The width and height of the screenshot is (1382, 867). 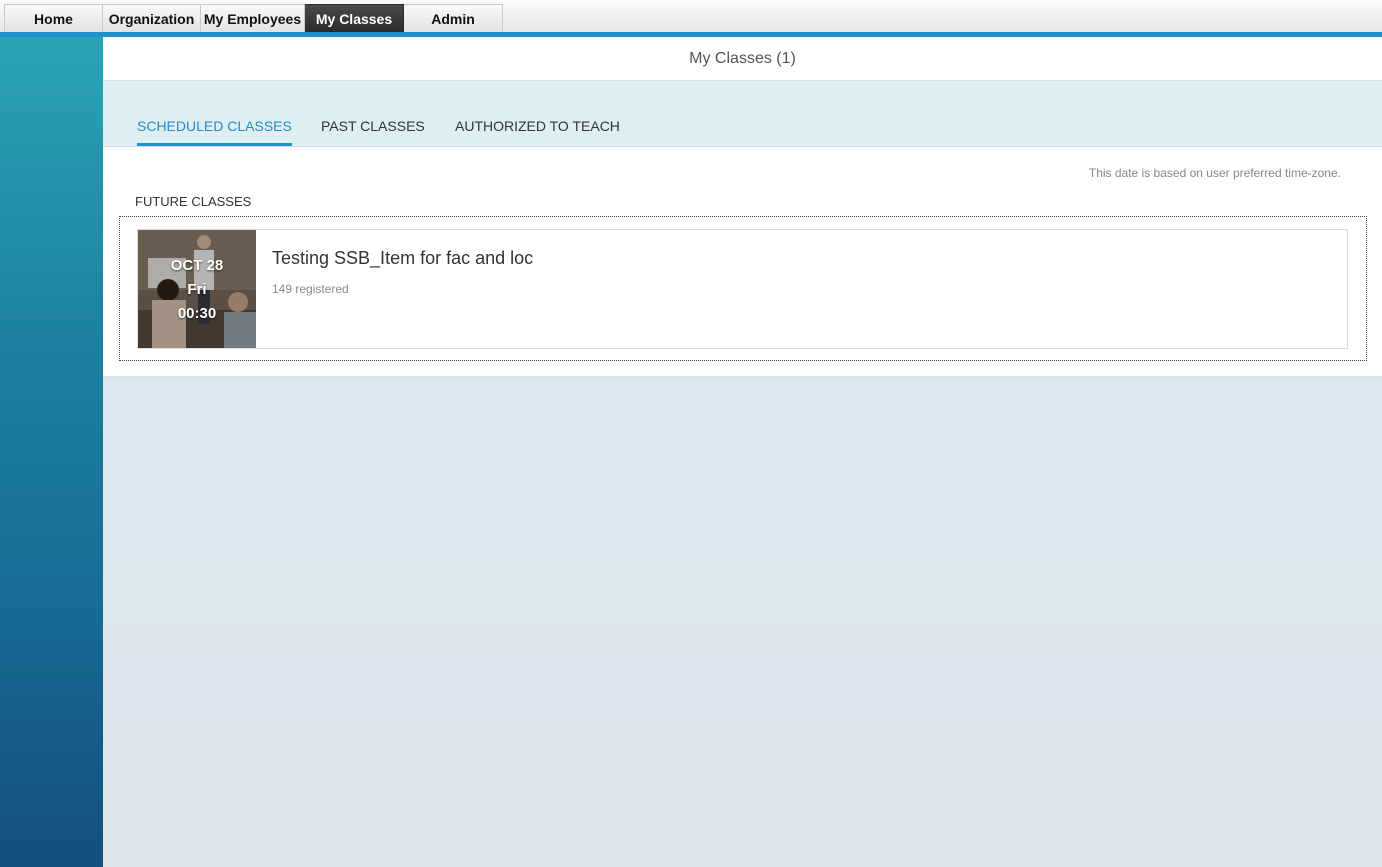 I want to click on nav-tab-my-classes: My Classes, so click(x=354, y=18).